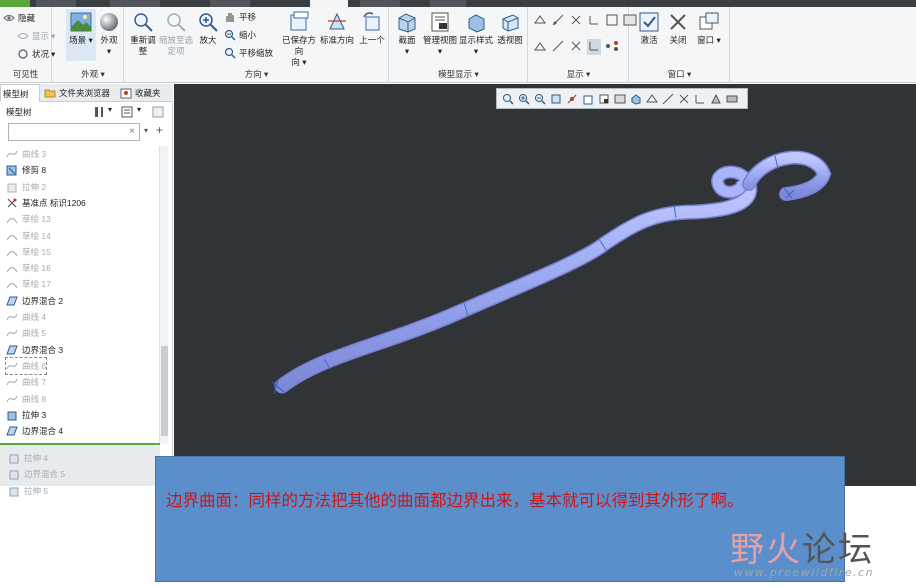 This screenshot has width=916, height=586. Describe the element at coordinates (540, 47) in the screenshot. I see `plane-tag-icon` at that location.